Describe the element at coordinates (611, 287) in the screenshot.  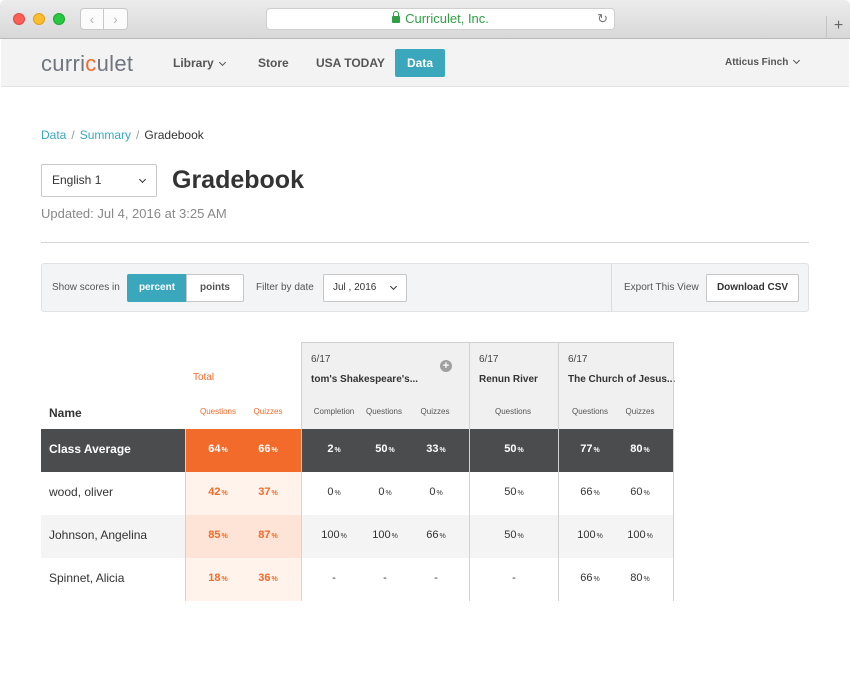
I see `filter-divider` at that location.